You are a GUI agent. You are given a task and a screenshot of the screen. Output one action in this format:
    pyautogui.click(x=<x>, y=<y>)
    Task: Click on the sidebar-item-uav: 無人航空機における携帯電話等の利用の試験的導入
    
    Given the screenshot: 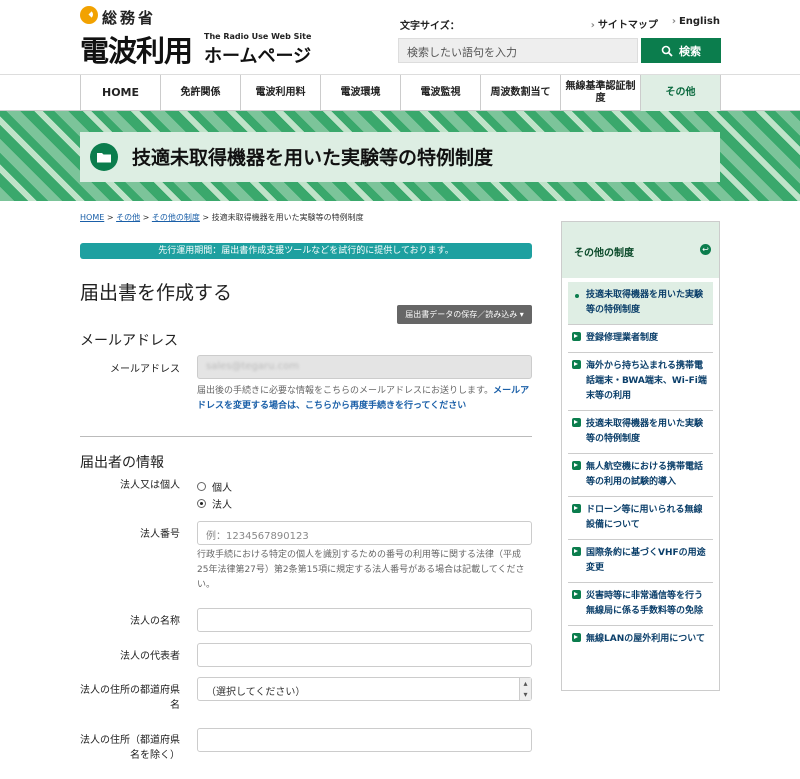 What is the action you would take?
    pyautogui.click(x=640, y=475)
    